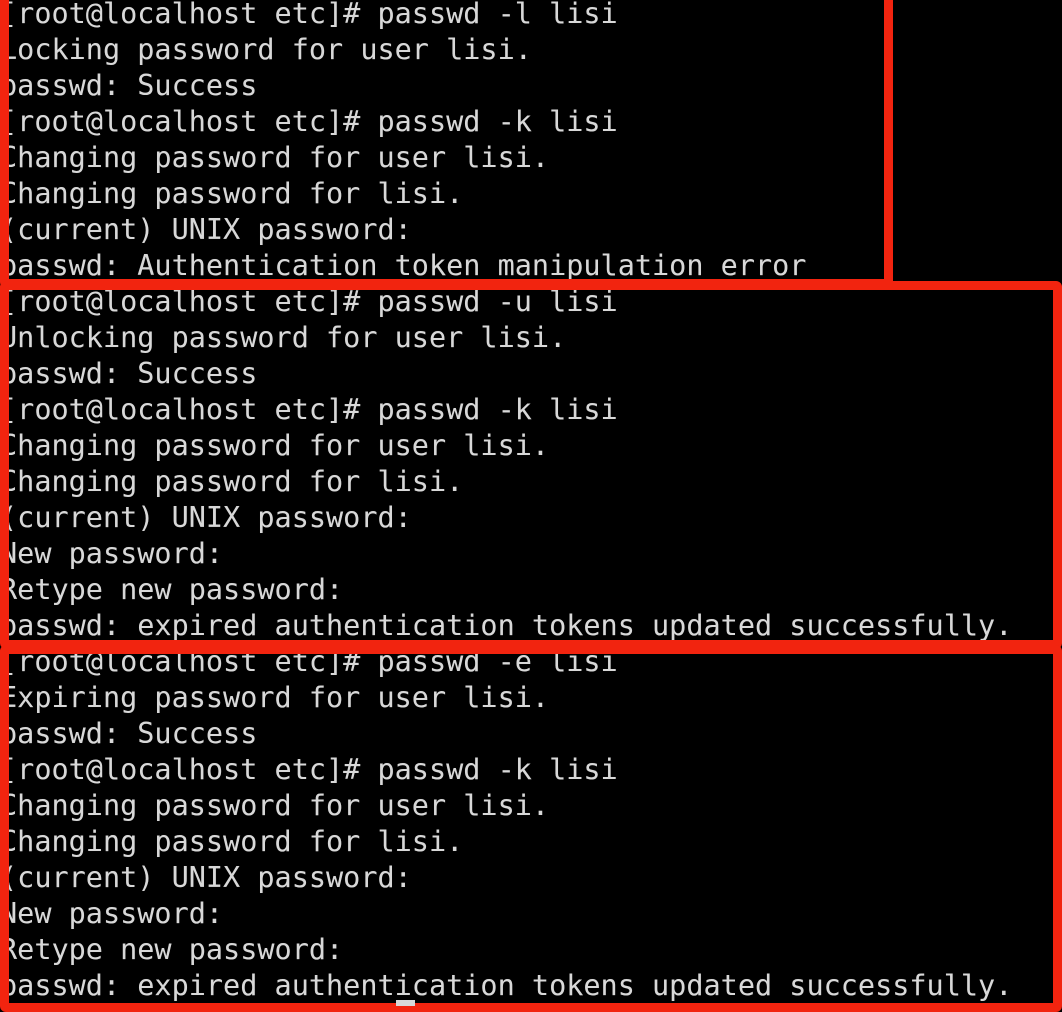 This screenshot has height=1012, width=1062. Describe the element at coordinates (309, 301) in the screenshot. I see `terminal-line: [root@localhost etc]# passwd -u lisi` at that location.